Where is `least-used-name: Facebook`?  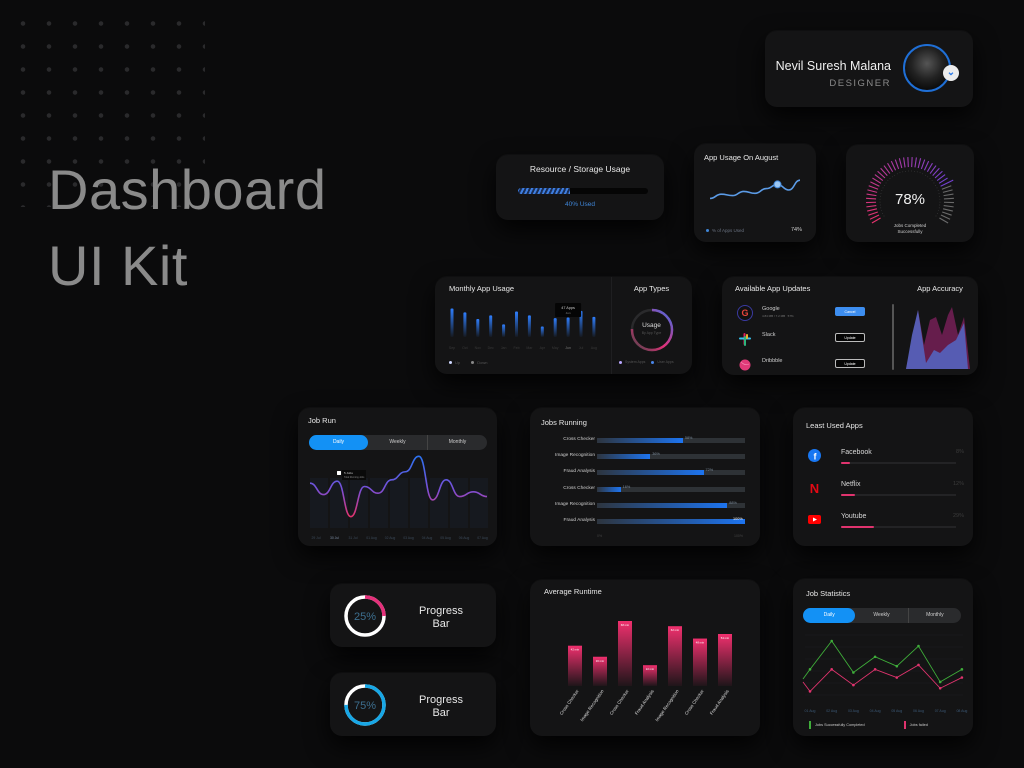
least-used-name: Facebook is located at coordinates (856, 452).